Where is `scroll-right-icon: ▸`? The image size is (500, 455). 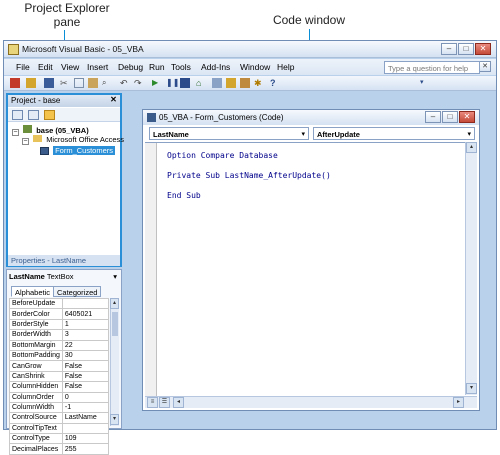
scroll-right-icon: ▸ is located at coordinates (458, 402).